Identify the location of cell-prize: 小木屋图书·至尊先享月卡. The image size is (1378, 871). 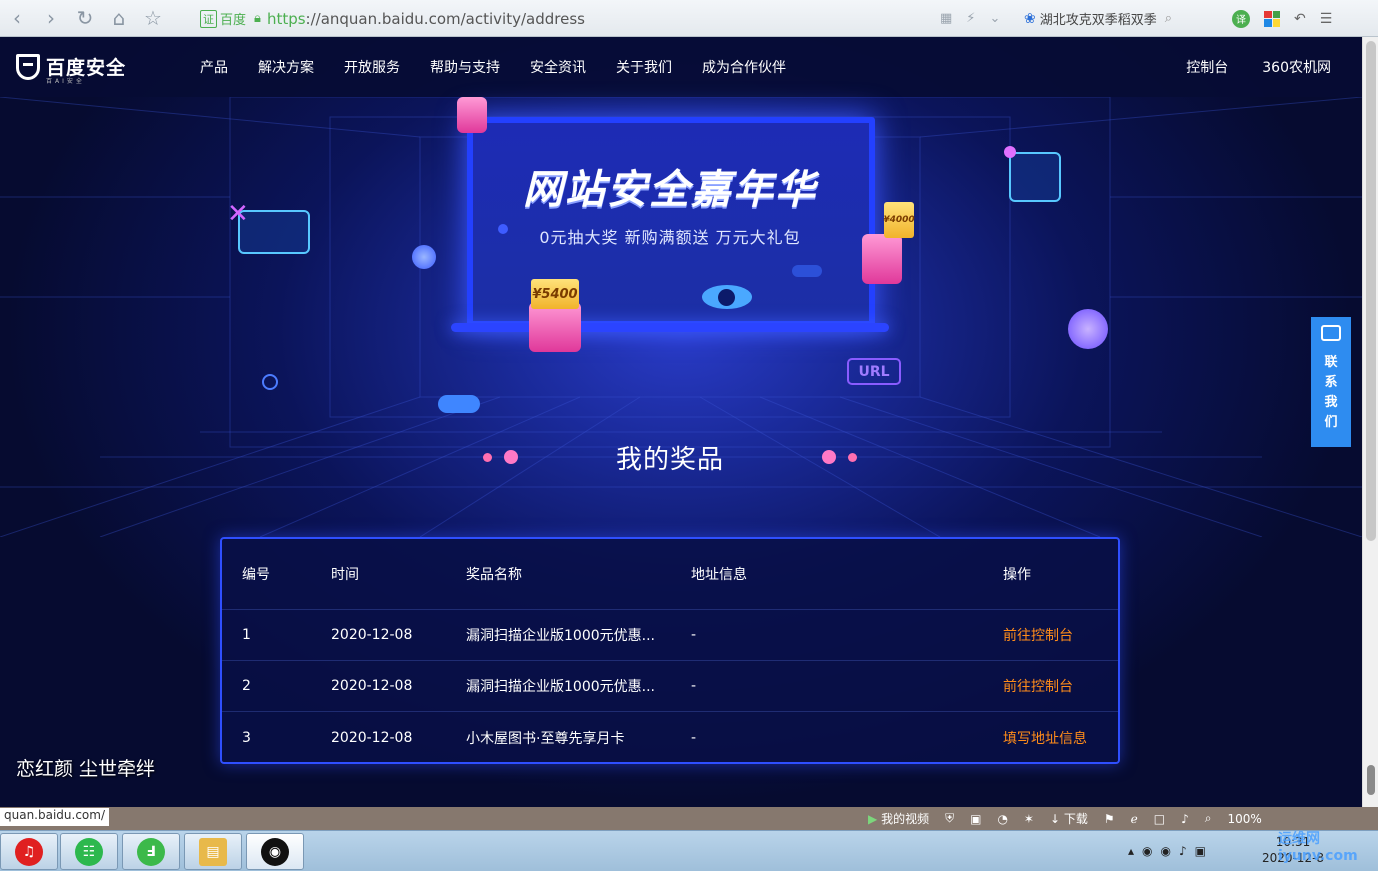
(545, 738).